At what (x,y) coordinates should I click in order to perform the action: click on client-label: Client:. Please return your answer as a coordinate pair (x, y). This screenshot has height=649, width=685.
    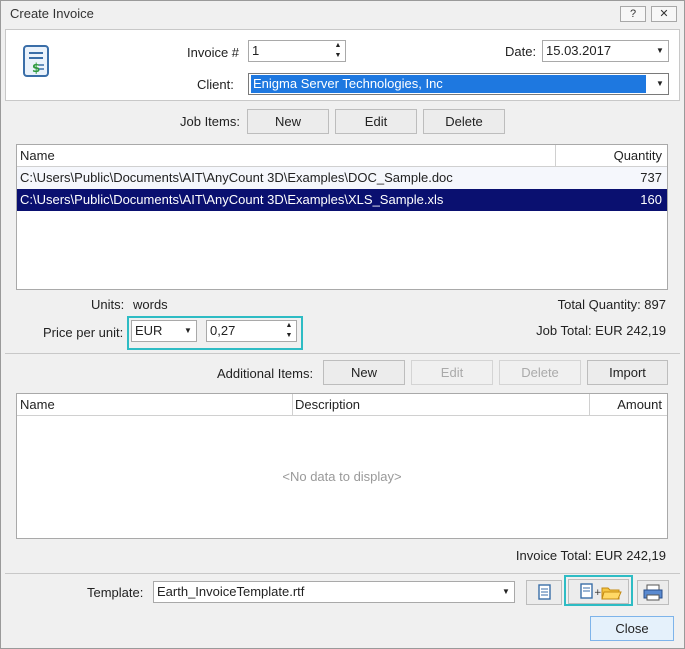
    Looking at the image, I should click on (215, 84).